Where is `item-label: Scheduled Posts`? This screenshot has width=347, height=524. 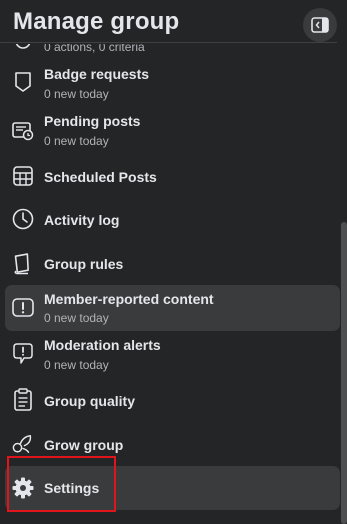
item-label: Scheduled Posts is located at coordinates (100, 177).